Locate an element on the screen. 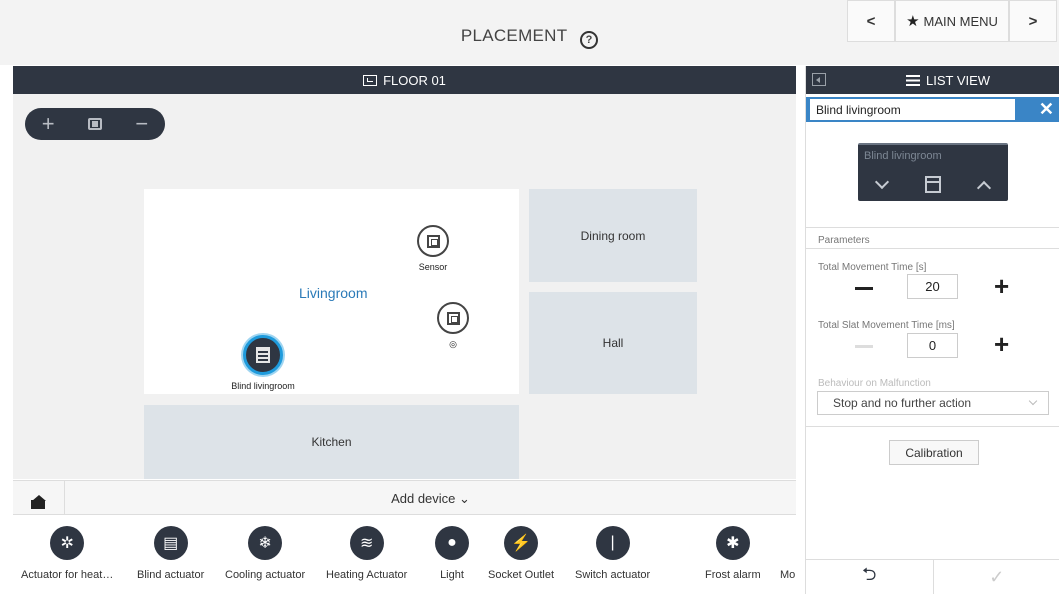 This screenshot has width=1059, height=594. frost-icon: ✱ is located at coordinates (732, 543).